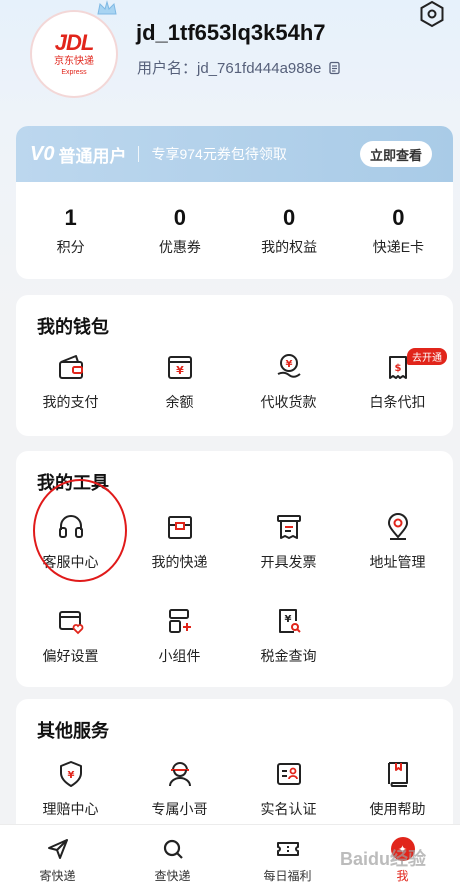 The width and height of the screenshot is (460, 891). What do you see at coordinates (70, 623) in the screenshot?
I see `preference-card-icon` at bounding box center [70, 623].